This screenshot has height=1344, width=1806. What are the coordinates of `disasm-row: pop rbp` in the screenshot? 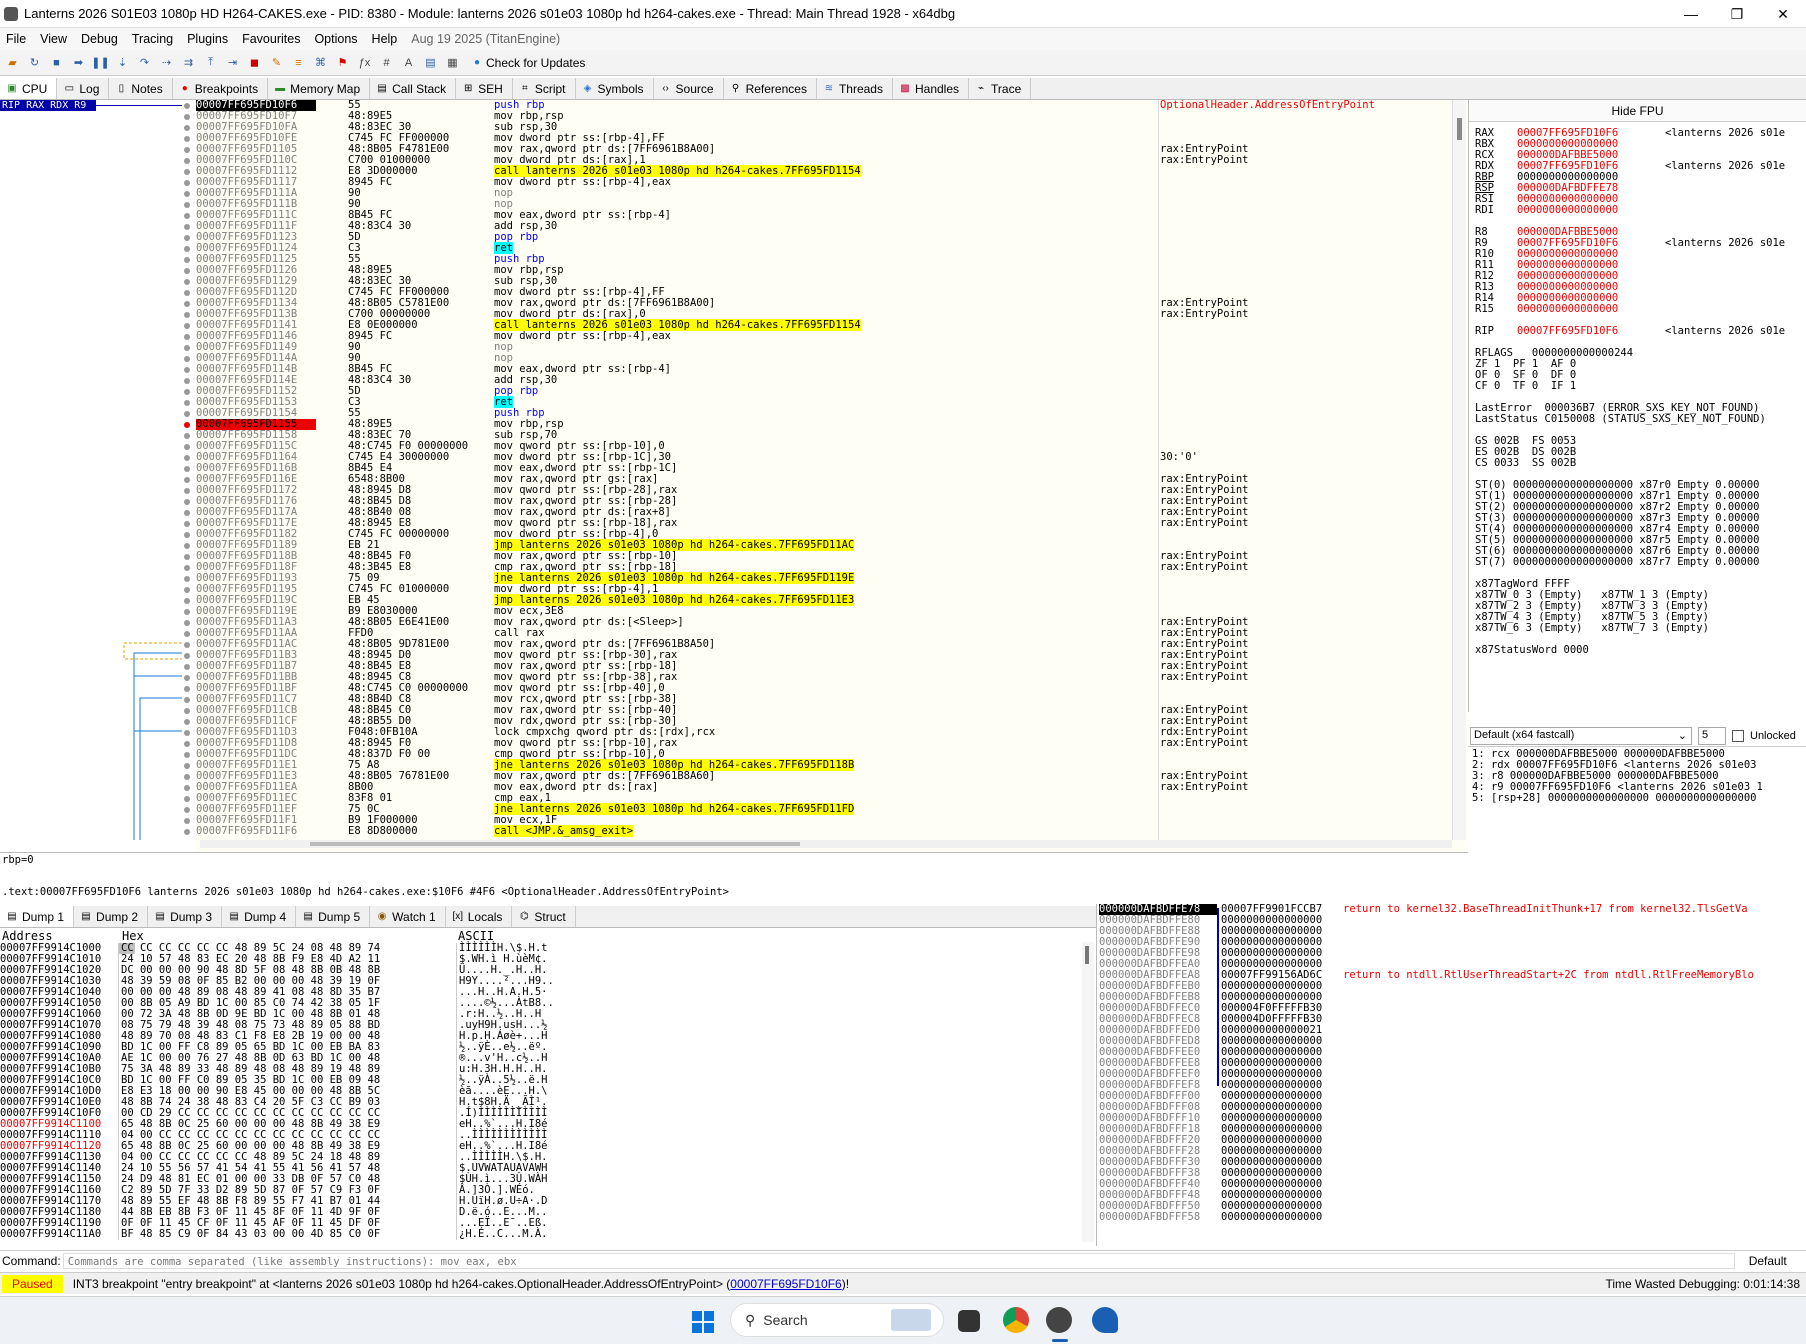 It's located at (826, 391).